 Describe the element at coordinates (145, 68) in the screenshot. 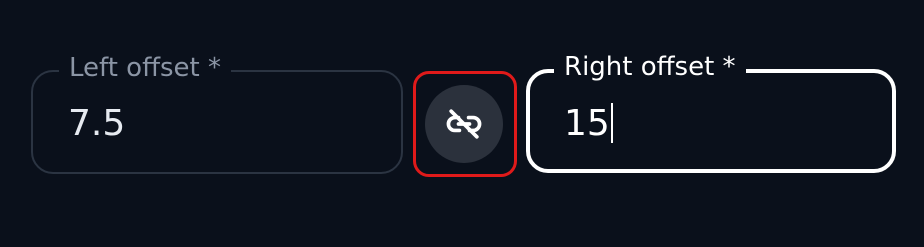

I see `left-offset-label: Left offset *` at that location.